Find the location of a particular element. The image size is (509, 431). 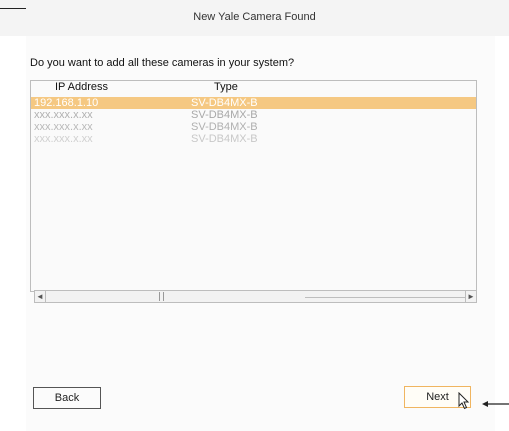

dialog-title: New Yale Camera Found is located at coordinates (254, 17).